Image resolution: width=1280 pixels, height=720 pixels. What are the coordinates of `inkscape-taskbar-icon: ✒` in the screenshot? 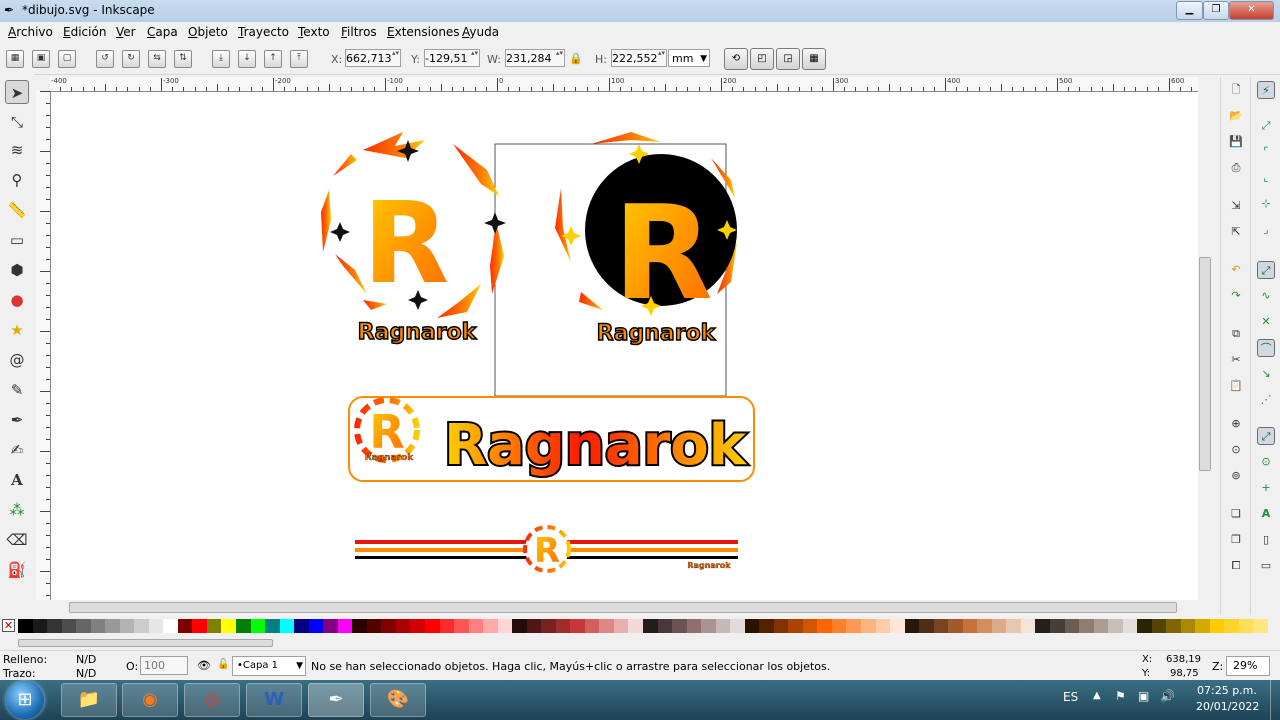 It's located at (336, 700).